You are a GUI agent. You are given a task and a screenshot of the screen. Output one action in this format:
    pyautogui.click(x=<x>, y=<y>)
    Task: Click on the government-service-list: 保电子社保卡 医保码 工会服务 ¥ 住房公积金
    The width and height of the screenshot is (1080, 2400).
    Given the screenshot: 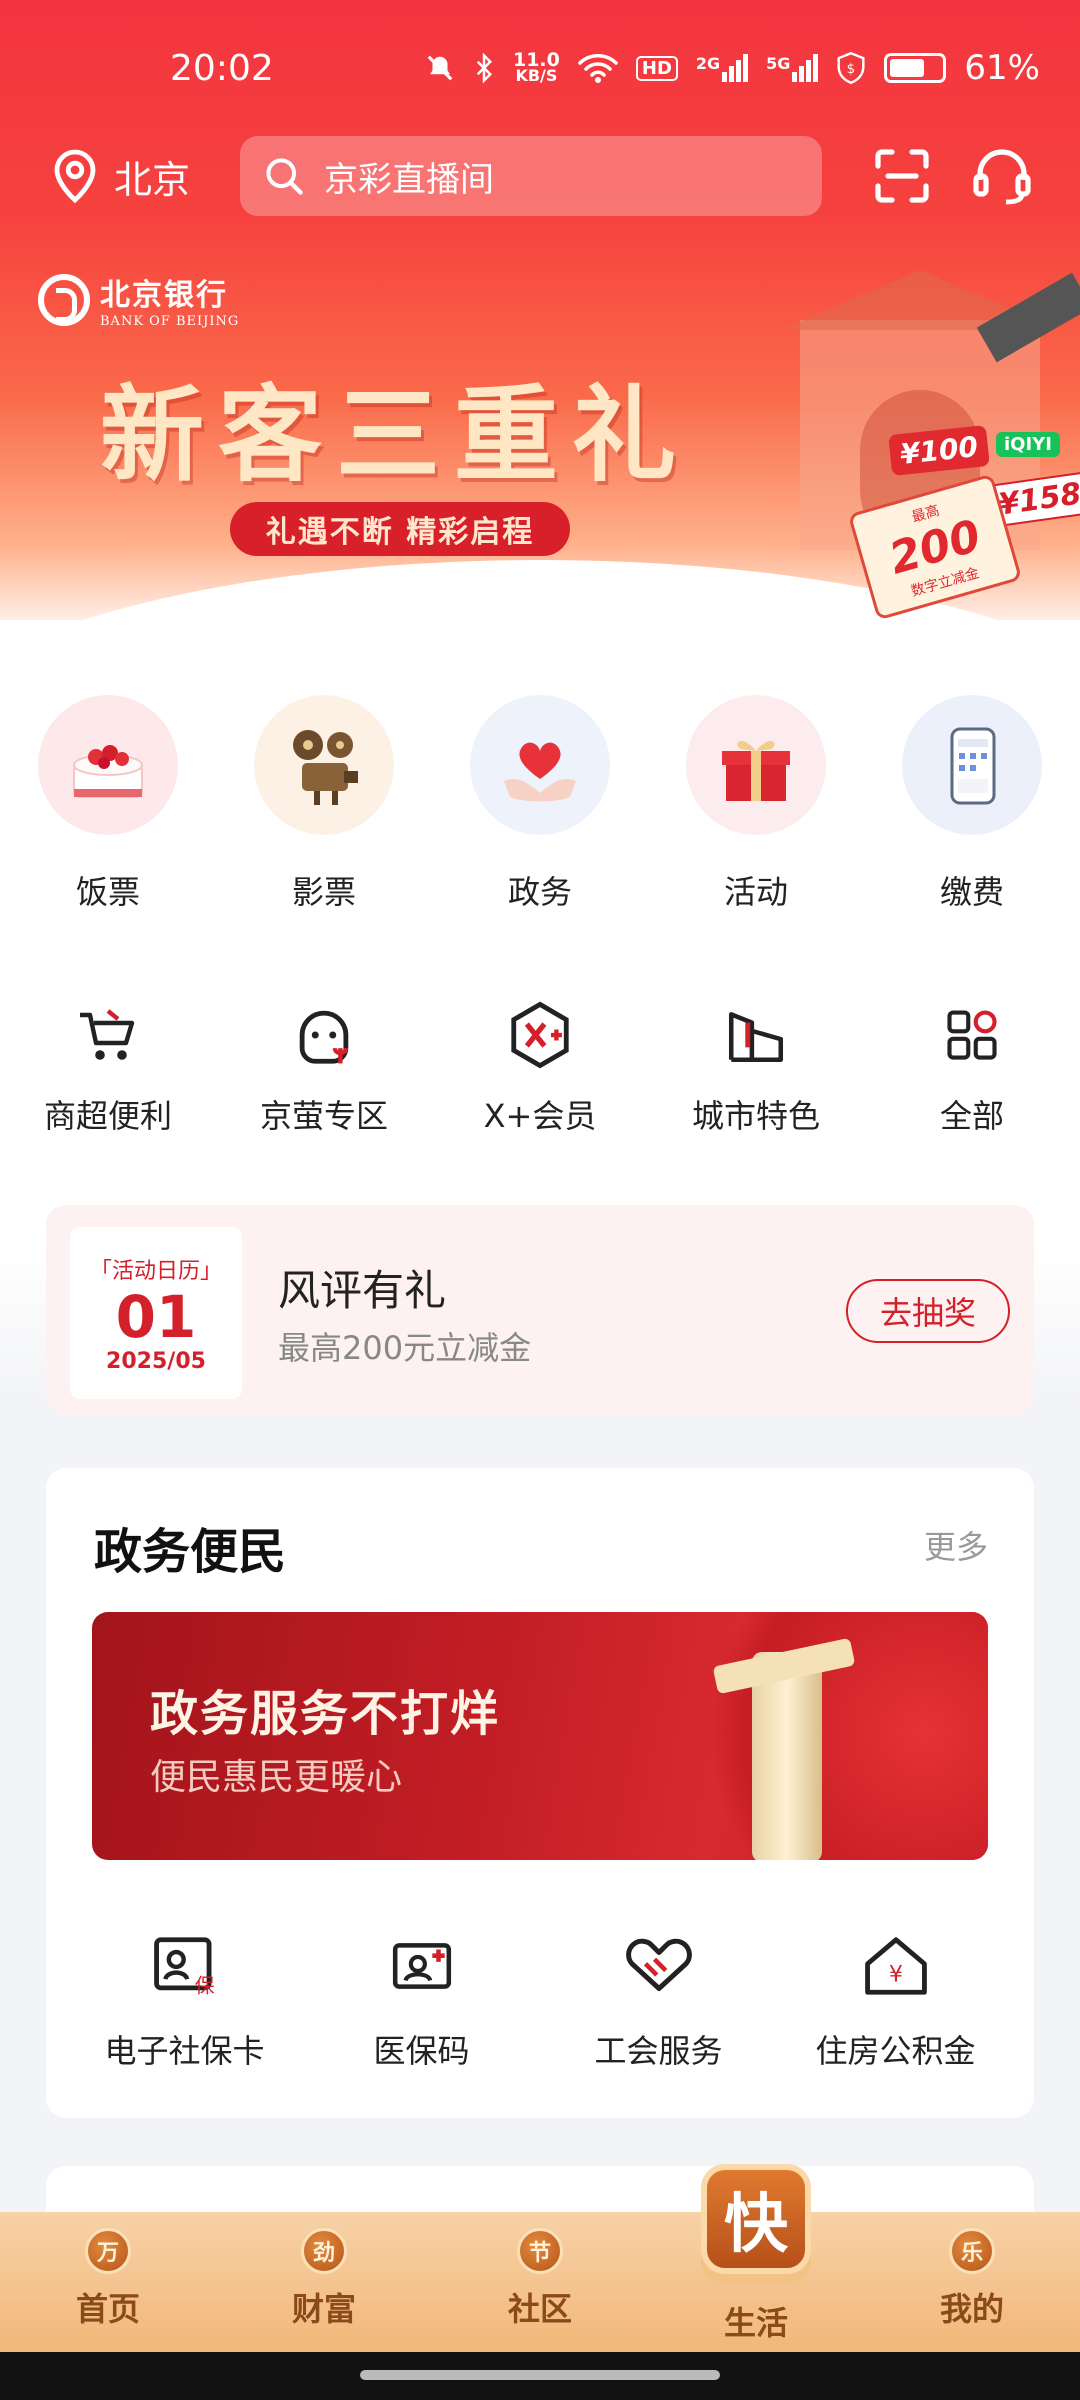 What is the action you would take?
    pyautogui.click(x=540, y=2000)
    